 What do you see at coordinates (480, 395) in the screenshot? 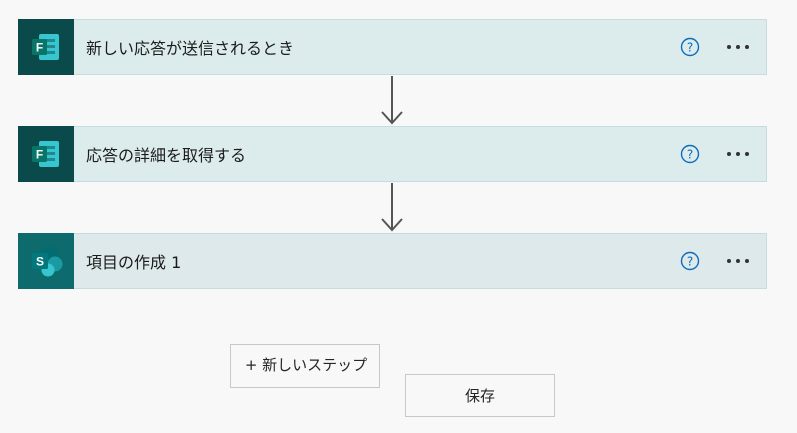
I see `save-button: 保存` at bounding box center [480, 395].